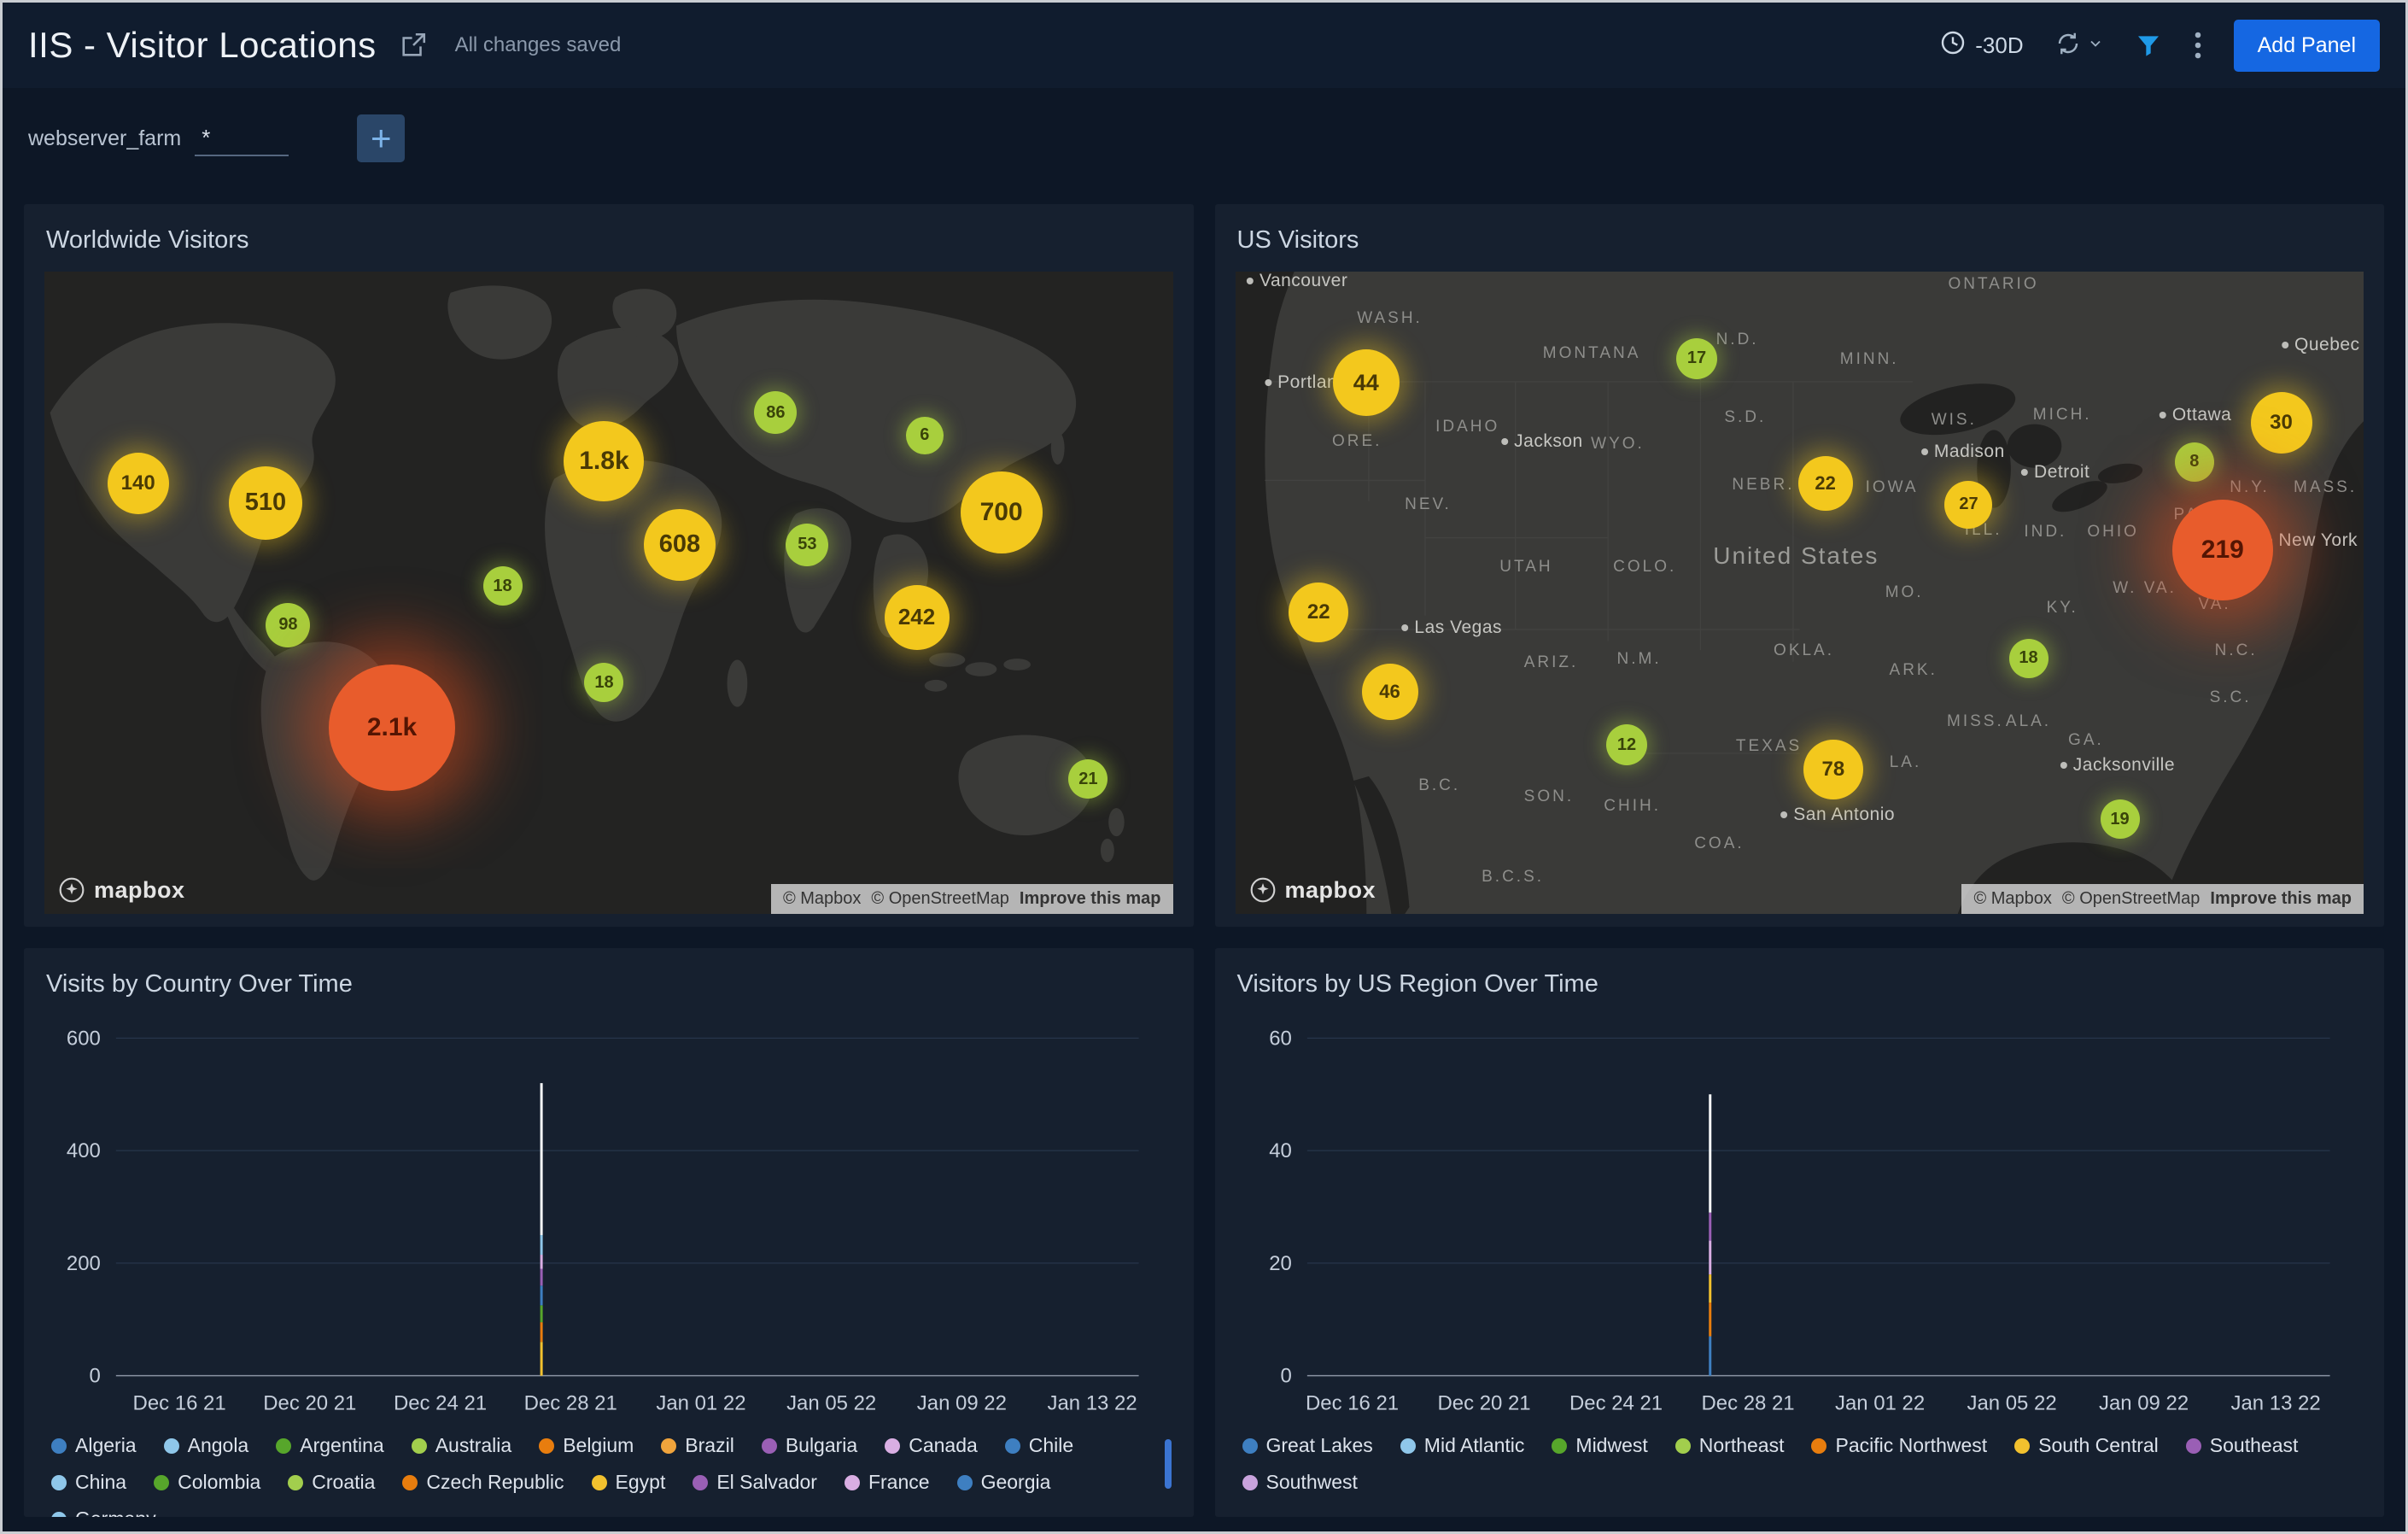 Image resolution: width=2408 pixels, height=1534 pixels. Describe the element at coordinates (924, 435) in the screenshot. I see `map-bubble: 6` at that location.